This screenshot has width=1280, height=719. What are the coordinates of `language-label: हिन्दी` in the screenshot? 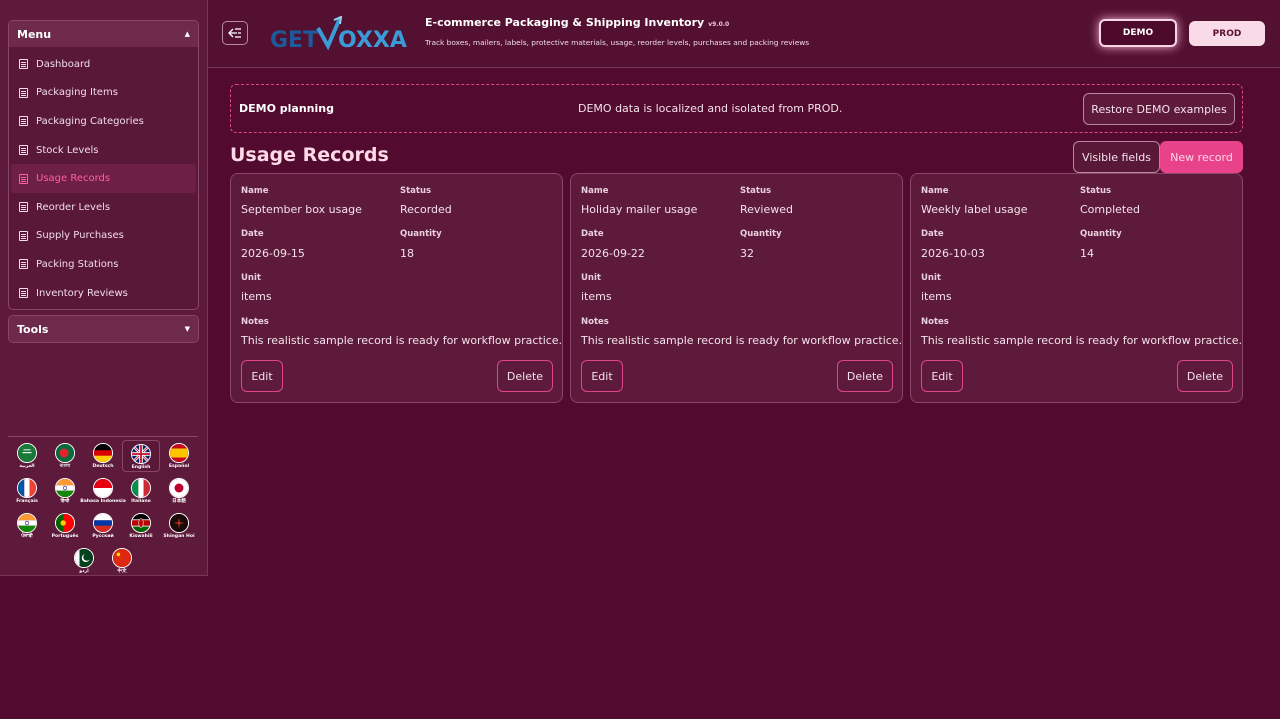 It's located at (65, 501).